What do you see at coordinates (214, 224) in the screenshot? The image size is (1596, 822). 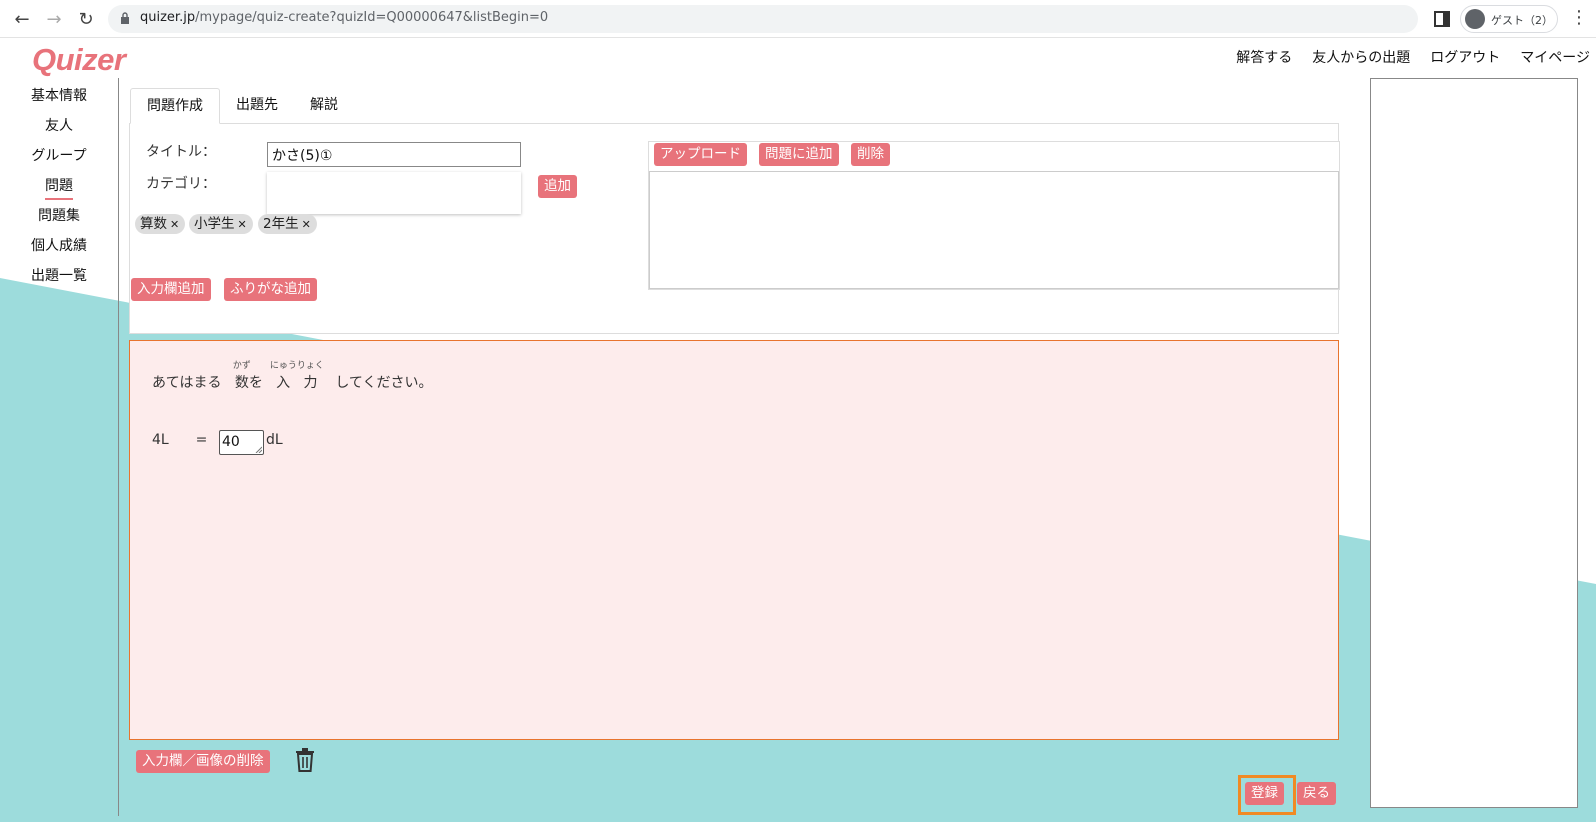 I see `tag-label: 小学生` at bounding box center [214, 224].